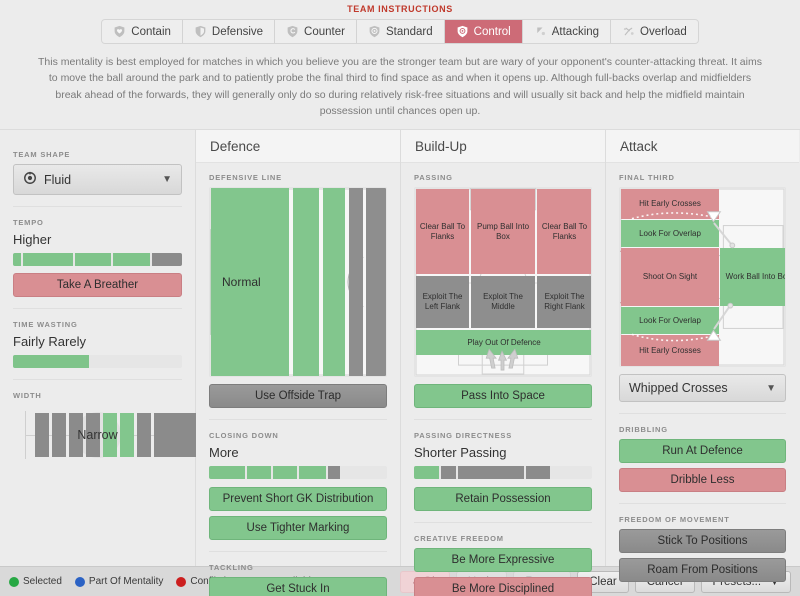  What do you see at coordinates (540, 31) in the screenshot?
I see `arrow-up-left-icon` at bounding box center [540, 31].